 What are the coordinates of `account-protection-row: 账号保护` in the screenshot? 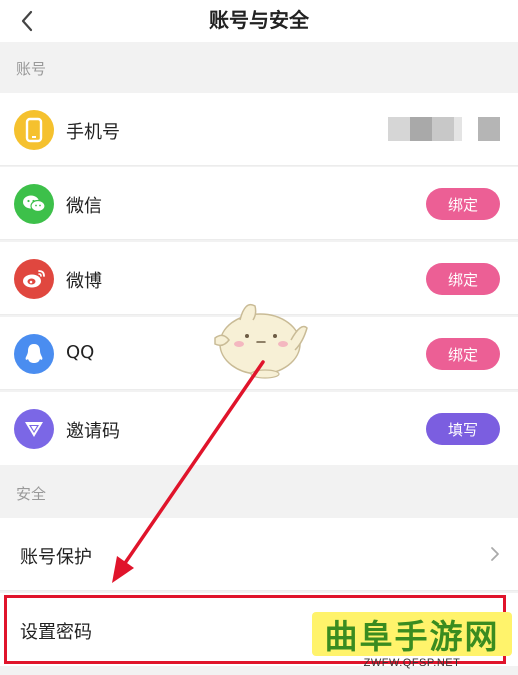 It's located at (259, 554).